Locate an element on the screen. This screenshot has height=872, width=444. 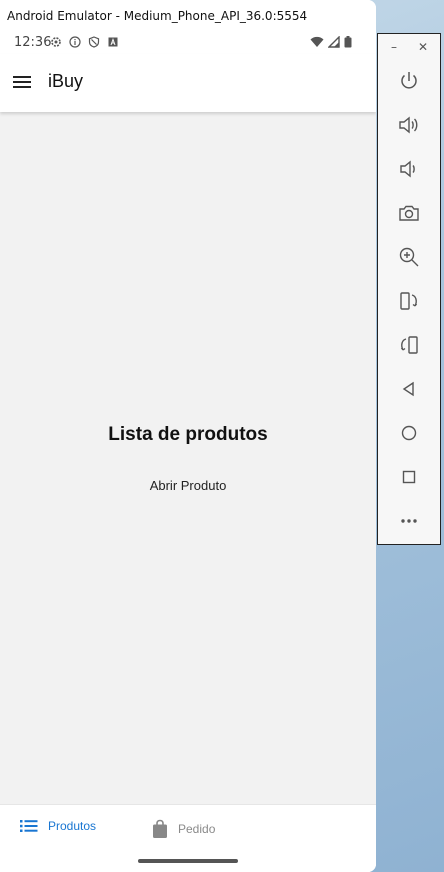
nav-label-pedido: Pedido is located at coordinates (197, 829).